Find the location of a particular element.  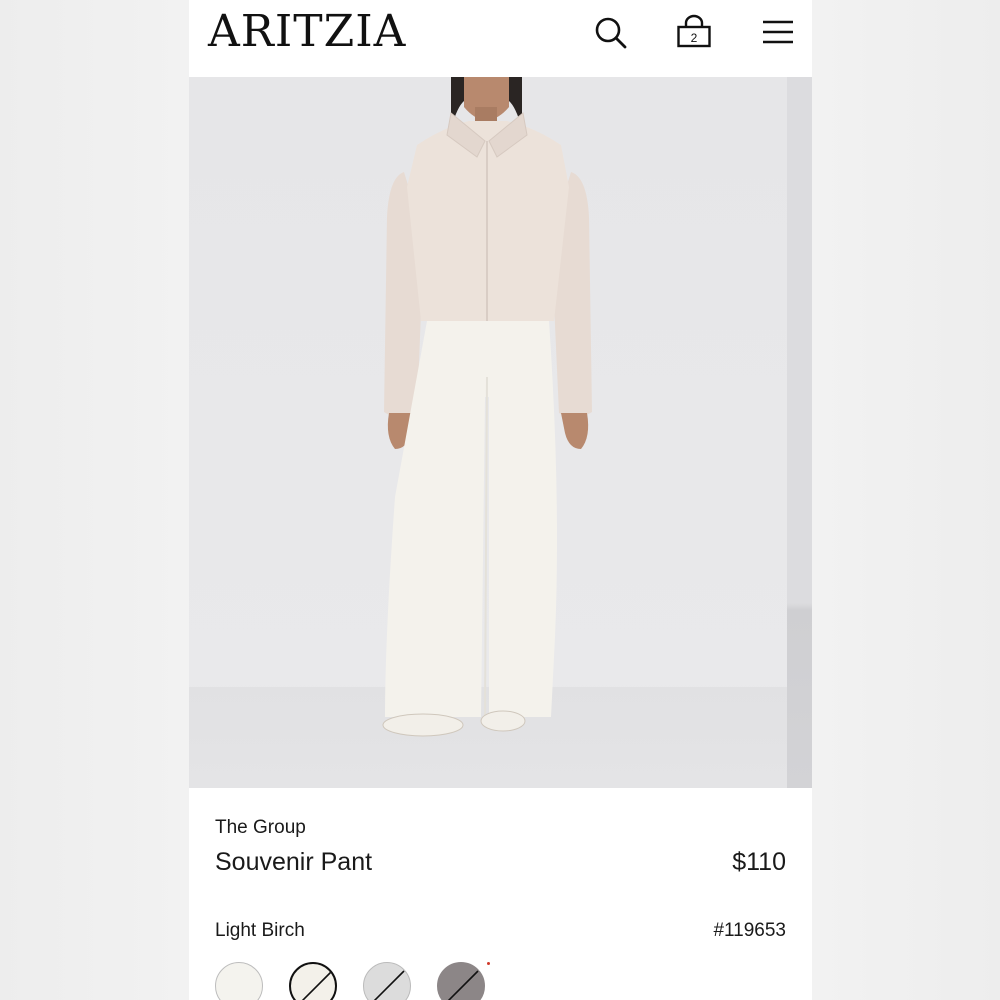

bag-count-badge: 2 is located at coordinates (694, 38).